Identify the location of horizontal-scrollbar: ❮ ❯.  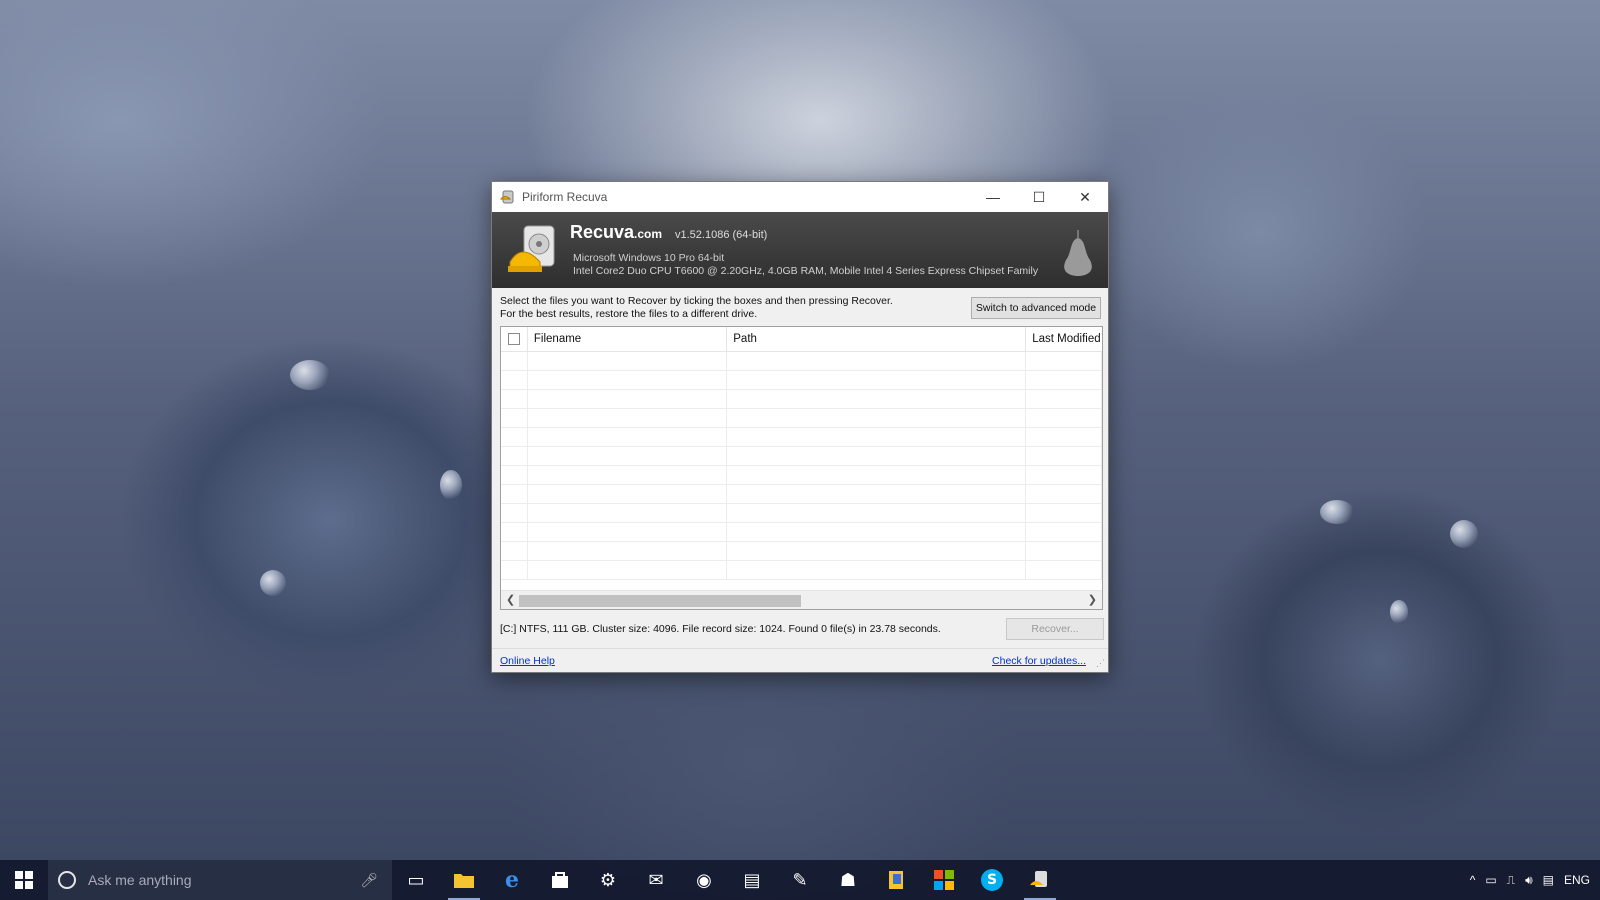
(801, 599).